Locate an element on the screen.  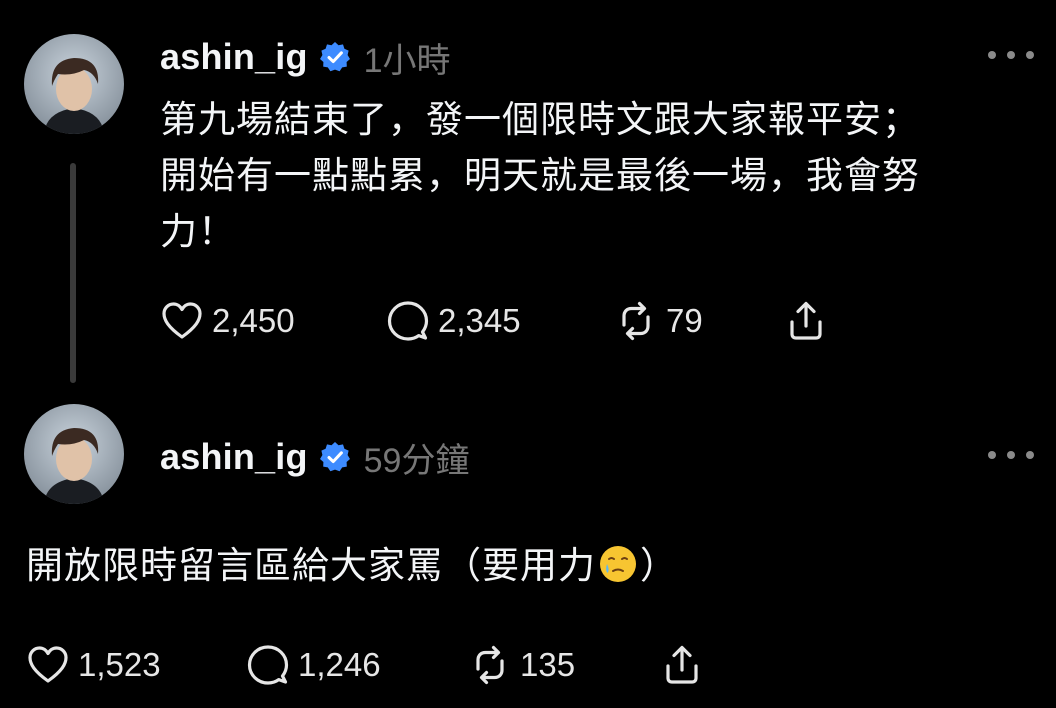
post-text-tail: ） is located at coordinates (659, 565).